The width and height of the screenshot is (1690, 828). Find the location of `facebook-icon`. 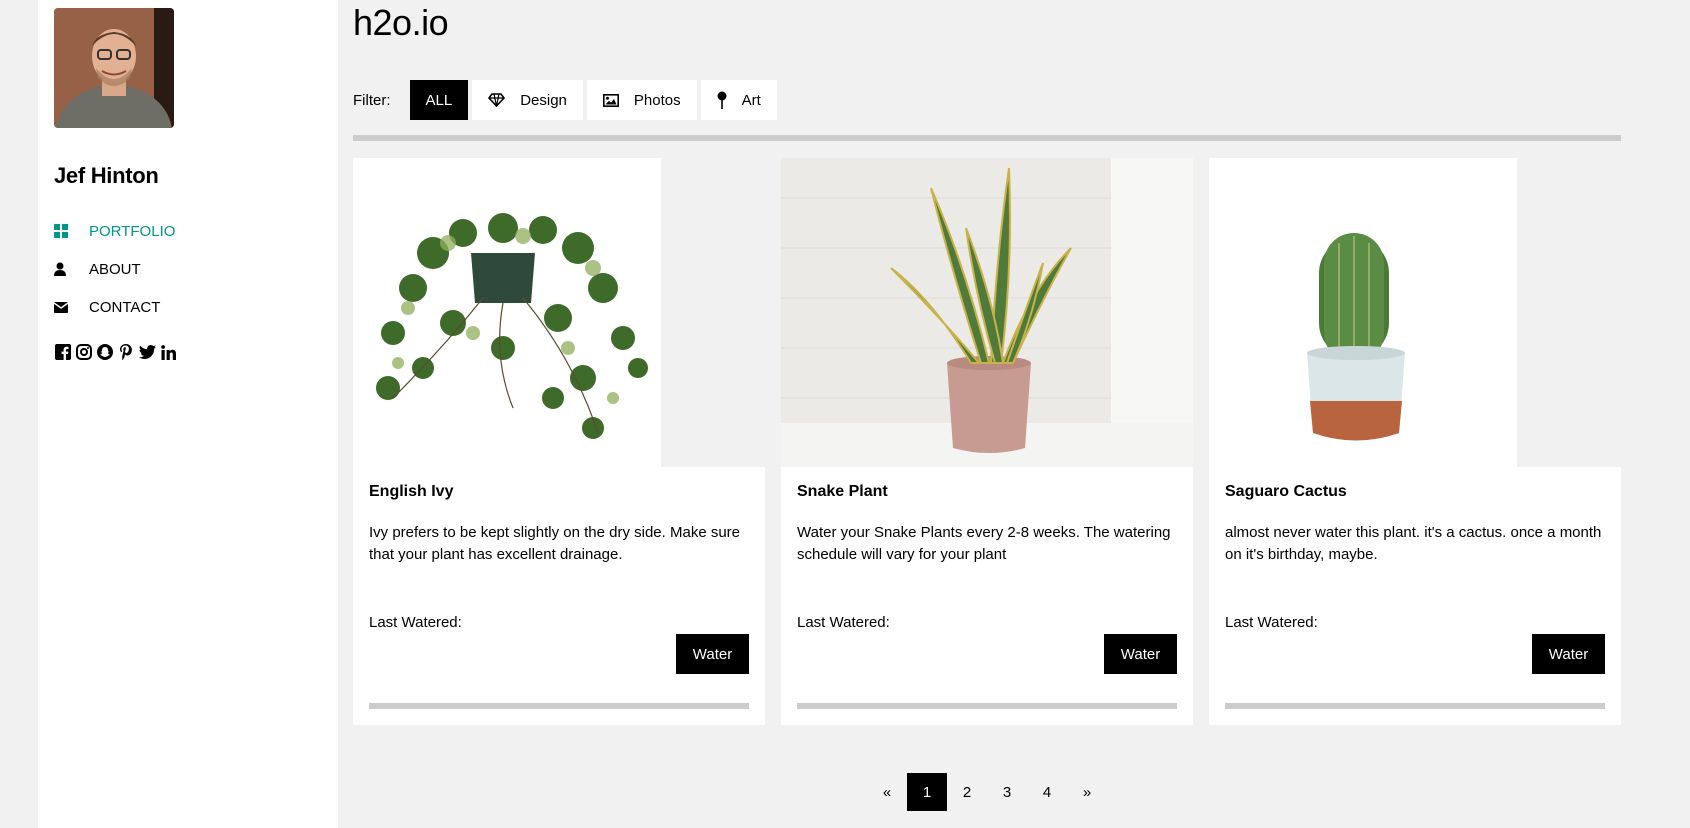

facebook-icon is located at coordinates (63, 352).